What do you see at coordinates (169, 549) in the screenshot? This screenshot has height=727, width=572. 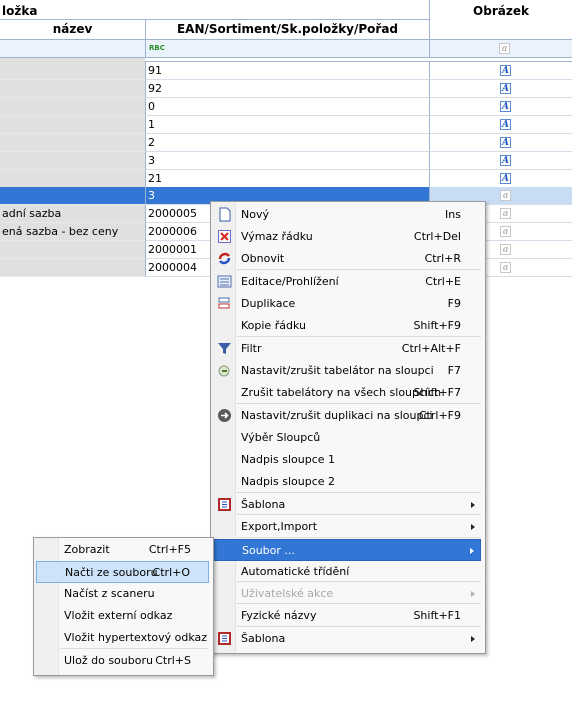 I see `submenu-item-shortcut: Ctrl+F5` at bounding box center [169, 549].